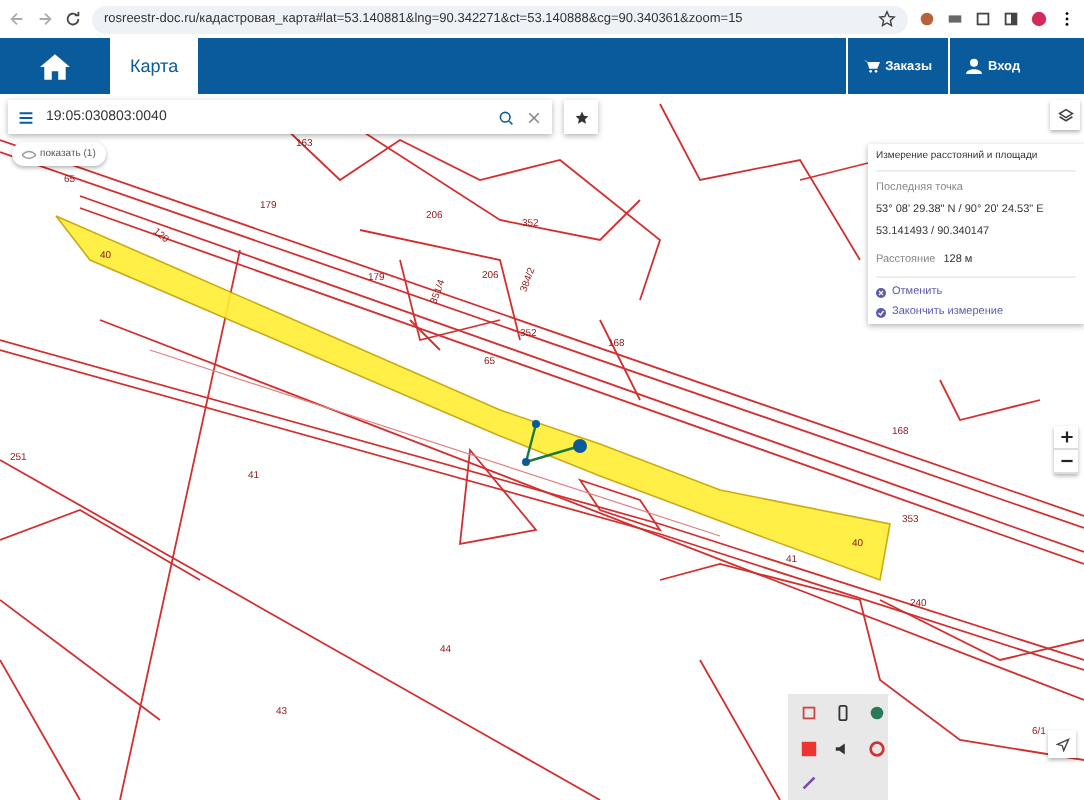 Image resolution: width=1084 pixels, height=800 pixels. What do you see at coordinates (983, 19) in the screenshot?
I see `puzzle-icon` at bounding box center [983, 19].